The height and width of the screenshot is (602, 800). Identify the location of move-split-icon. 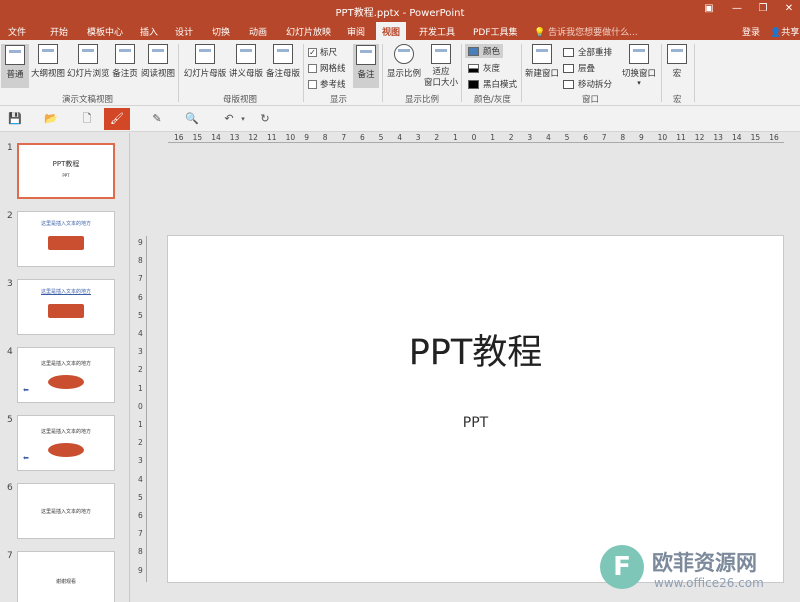
(568, 84).